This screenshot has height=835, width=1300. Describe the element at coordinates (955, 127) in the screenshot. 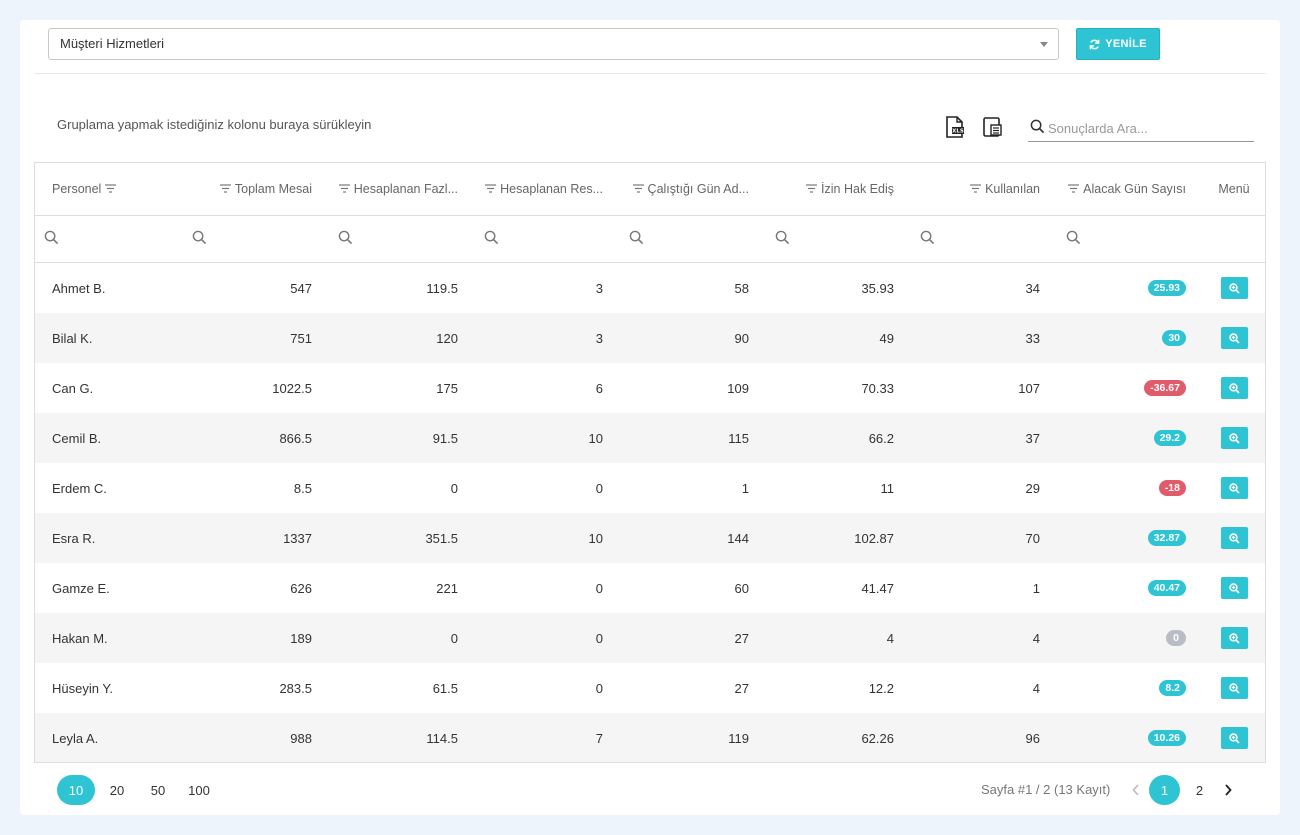

I see `excel-export-icon: XLS` at that location.